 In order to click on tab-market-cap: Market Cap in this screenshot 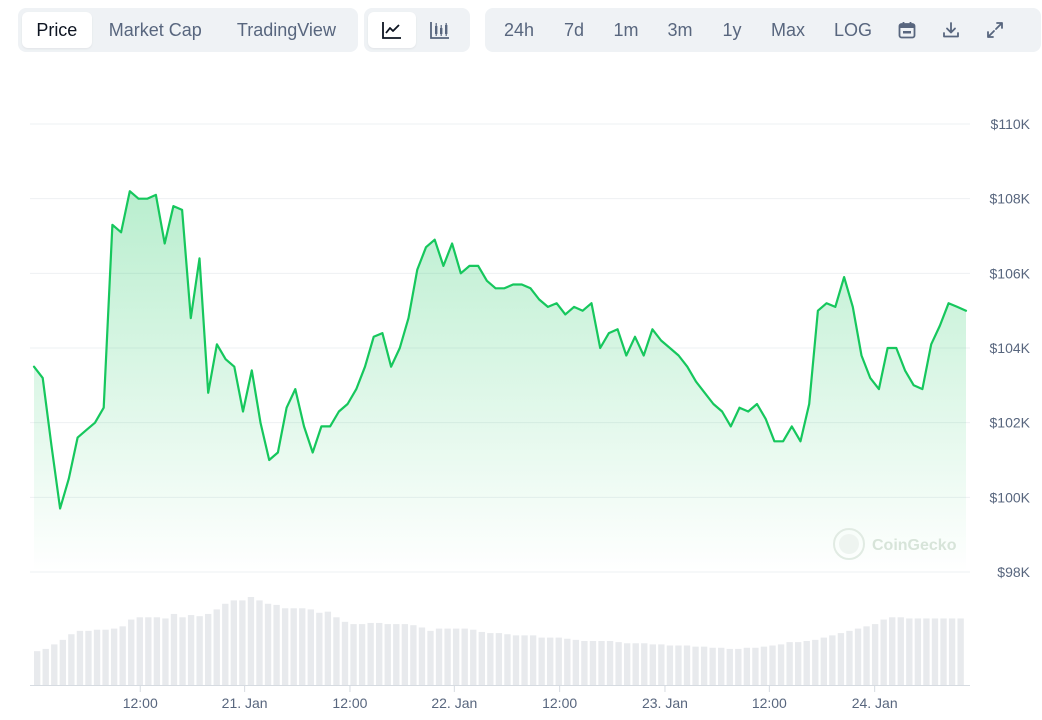, I will do `click(155, 30)`.